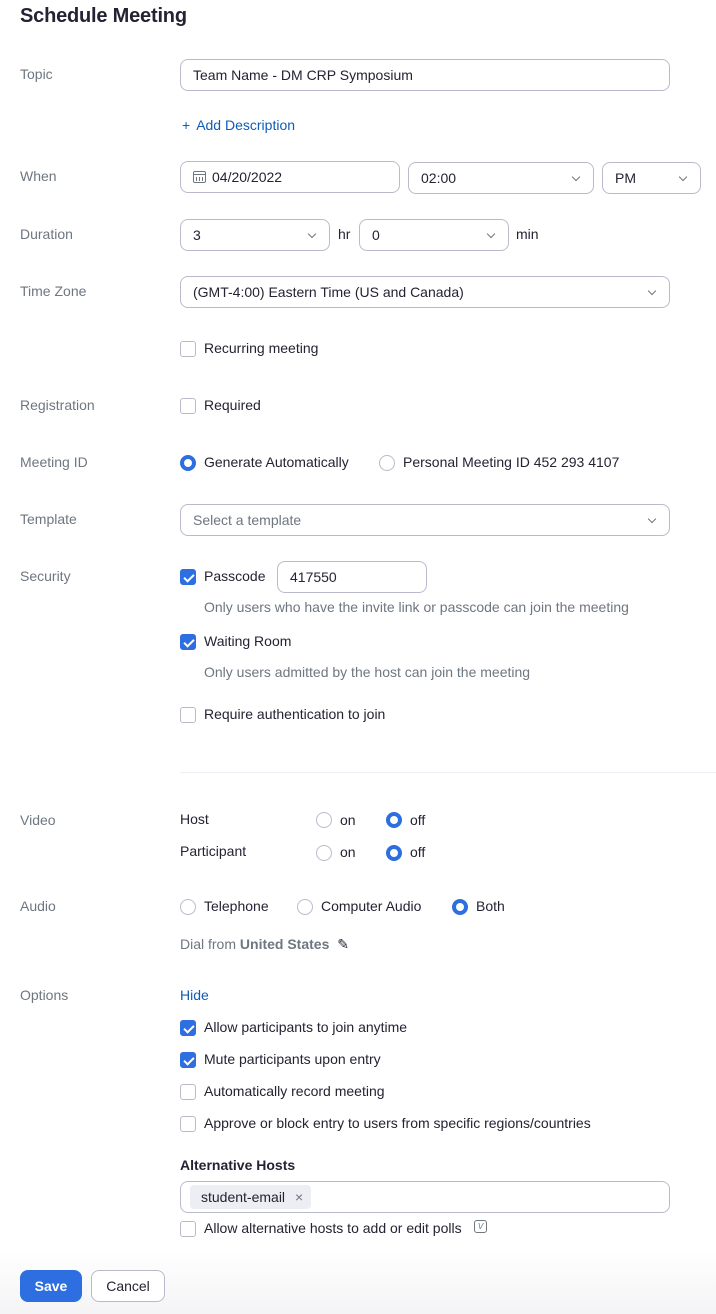 Image resolution: width=716 pixels, height=1314 pixels. What do you see at coordinates (188, 349) in the screenshot?
I see `recurring-checkbox` at bounding box center [188, 349].